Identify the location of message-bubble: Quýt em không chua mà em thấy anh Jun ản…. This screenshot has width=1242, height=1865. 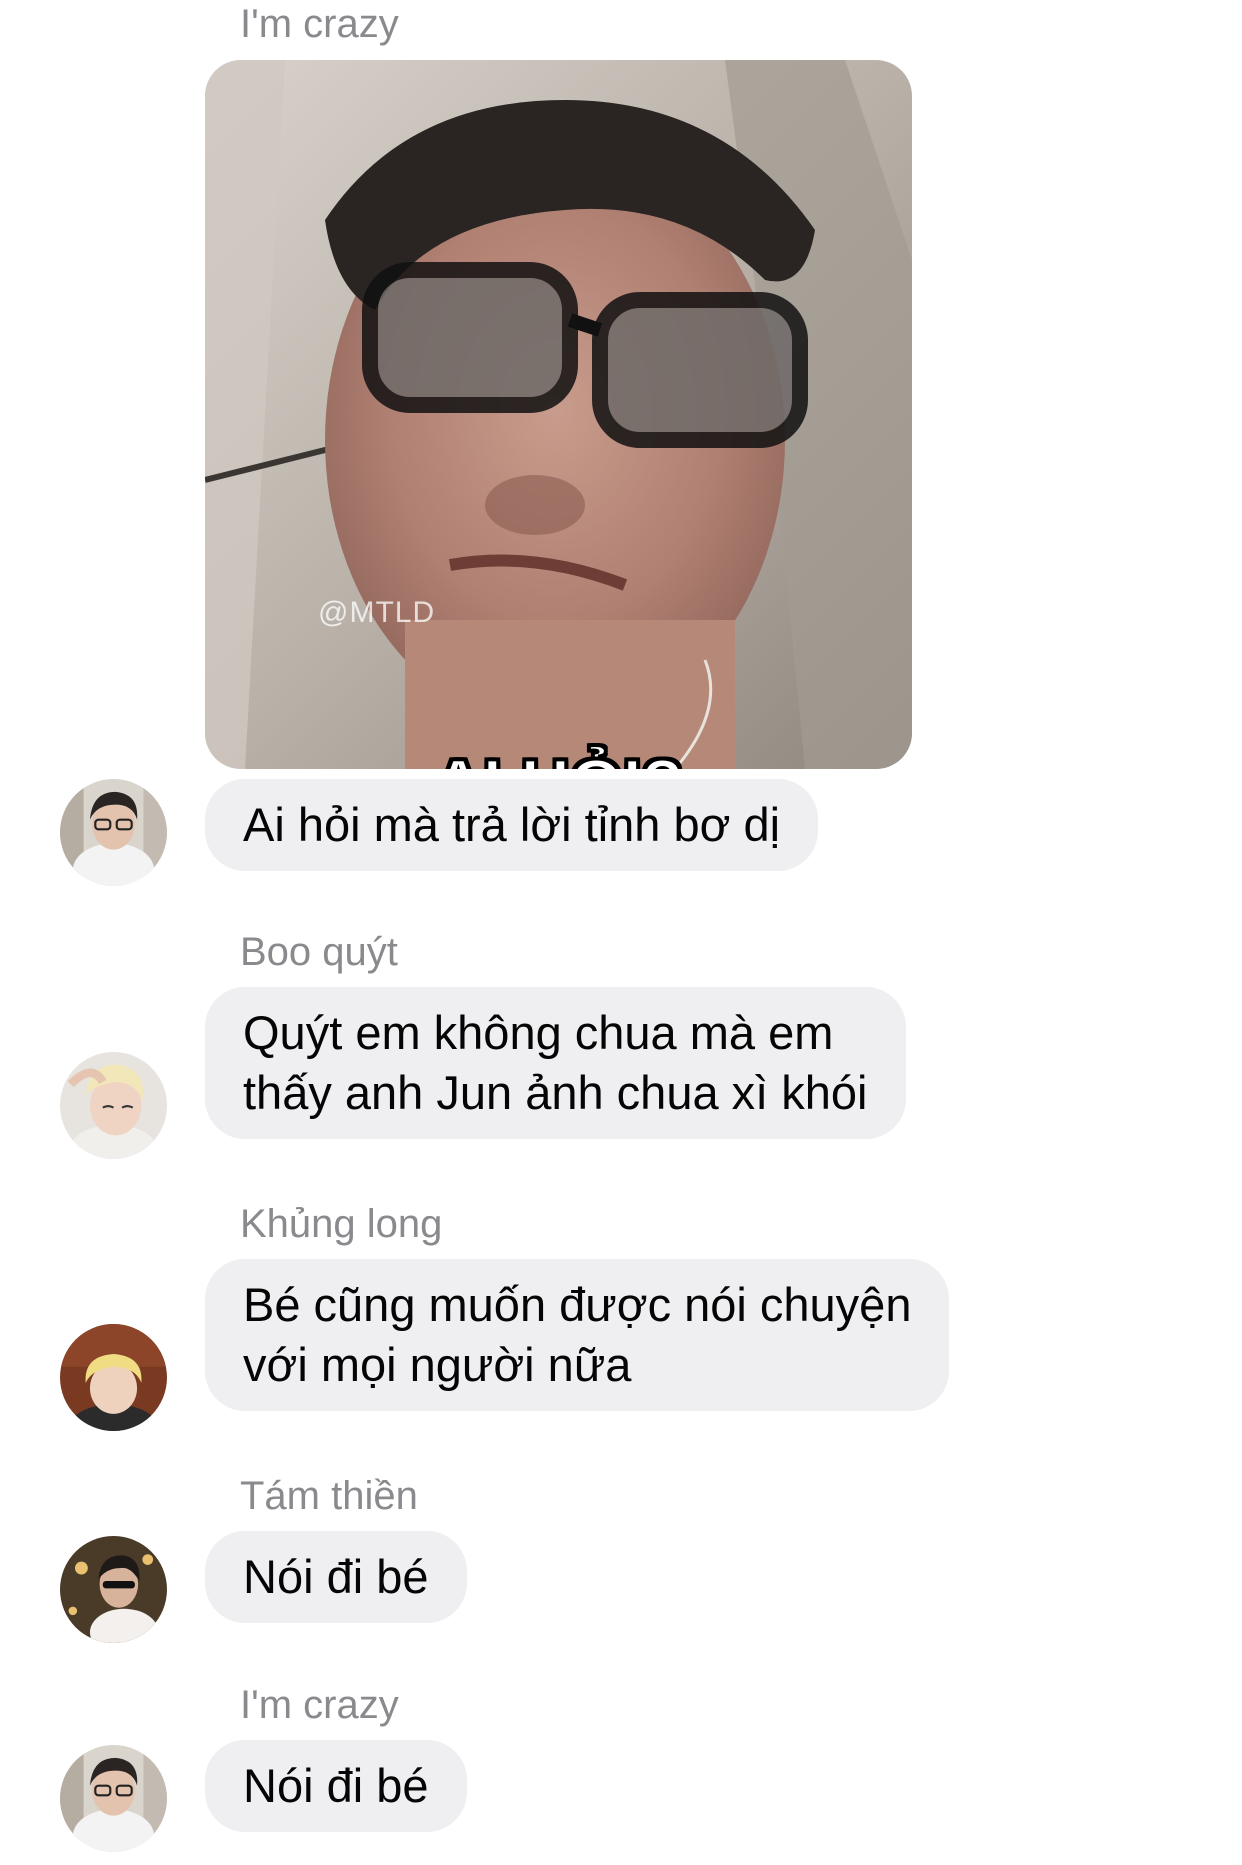
(555, 1063).